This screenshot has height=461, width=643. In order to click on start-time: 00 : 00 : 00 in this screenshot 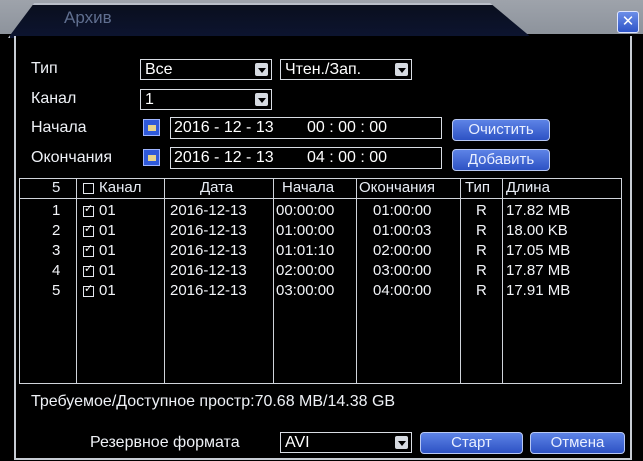, I will do `click(347, 128)`.